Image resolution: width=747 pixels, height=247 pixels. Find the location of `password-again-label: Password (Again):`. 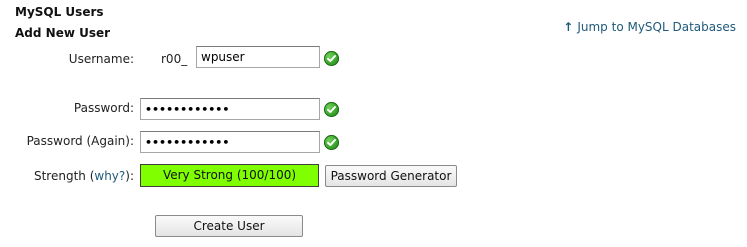

password-again-label: Password (Again): is located at coordinates (80, 141).